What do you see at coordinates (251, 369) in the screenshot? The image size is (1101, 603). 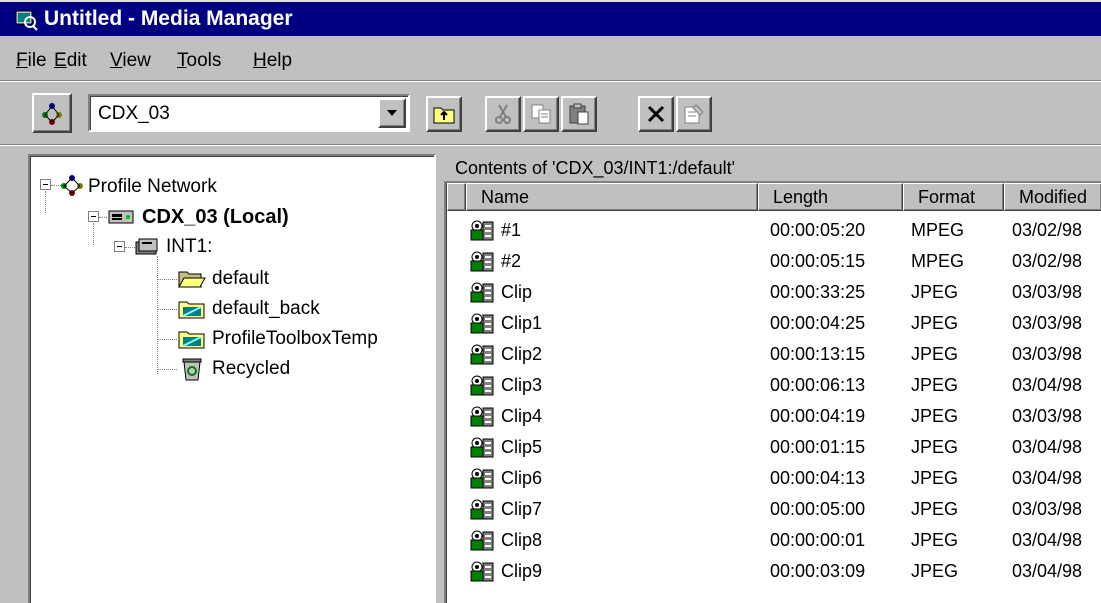 I see `tree-item-recycled: Recycled` at bounding box center [251, 369].